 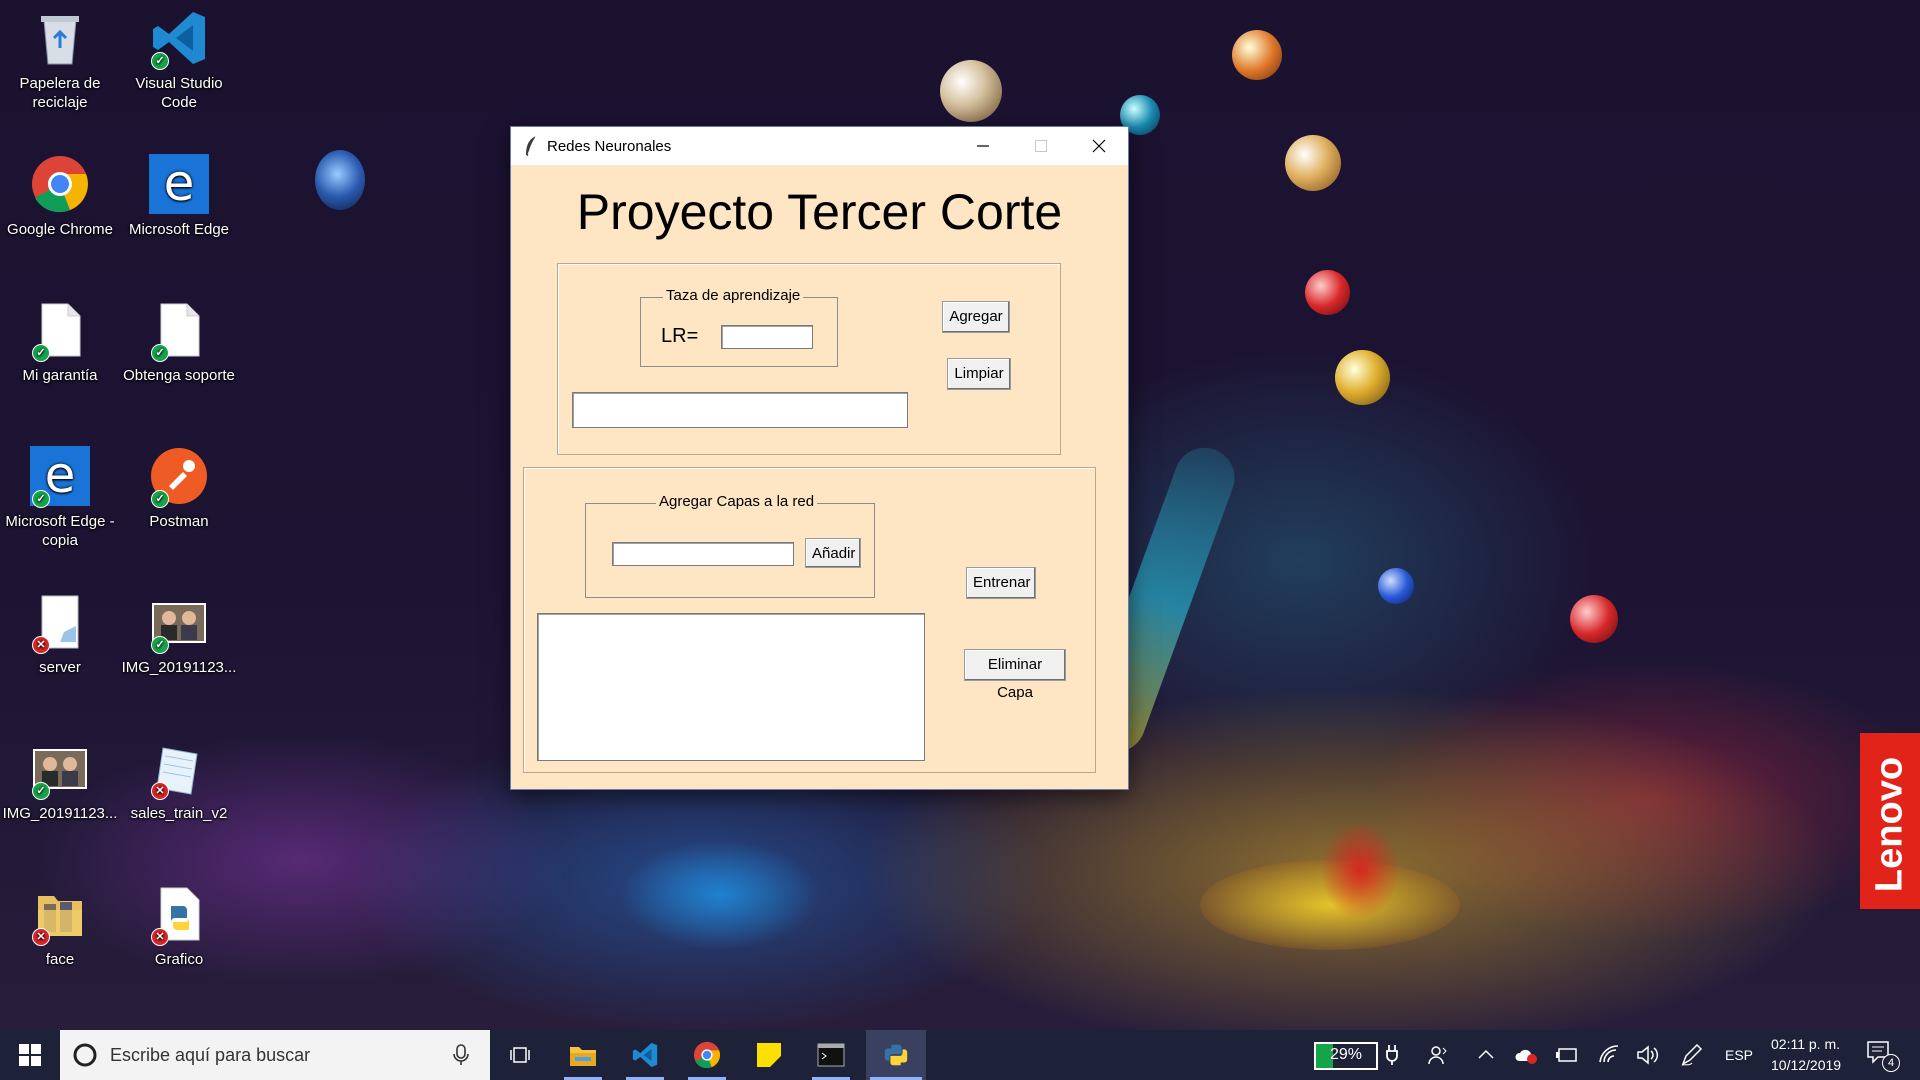 I want to click on taskbar-vscode, so click(x=645, y=1055).